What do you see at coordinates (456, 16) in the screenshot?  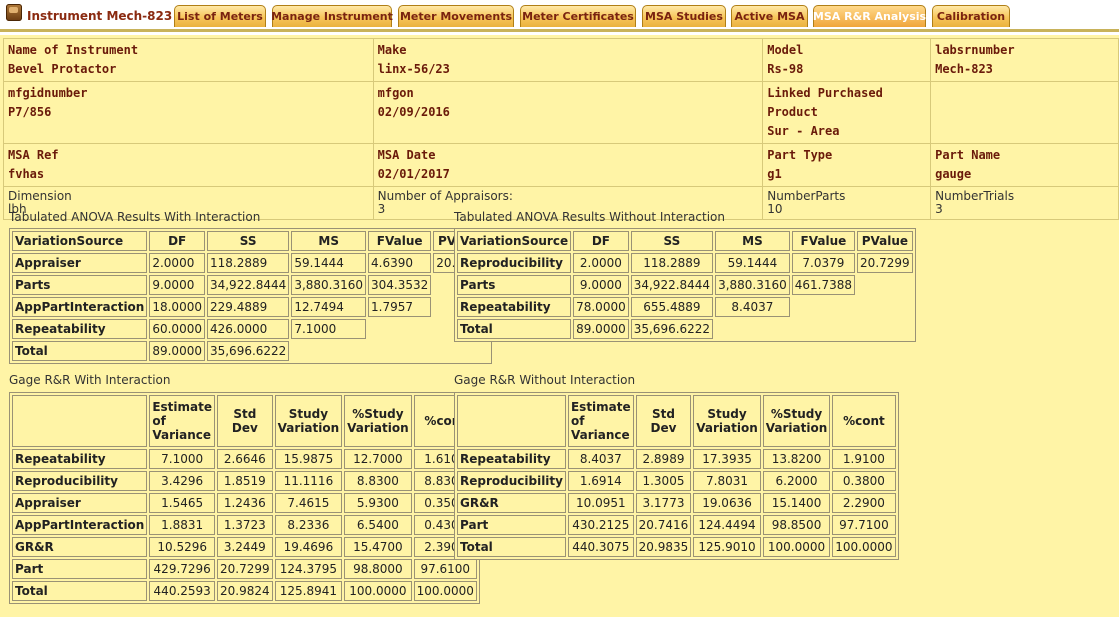 I see `tab-meter-movements: Meter Movements` at bounding box center [456, 16].